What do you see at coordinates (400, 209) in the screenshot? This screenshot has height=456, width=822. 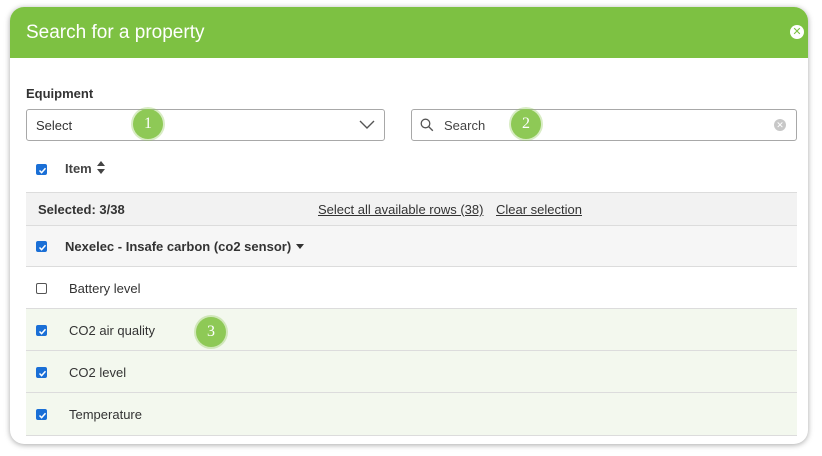 I see `select-all-rows-link: Select all available rows (38)` at bounding box center [400, 209].